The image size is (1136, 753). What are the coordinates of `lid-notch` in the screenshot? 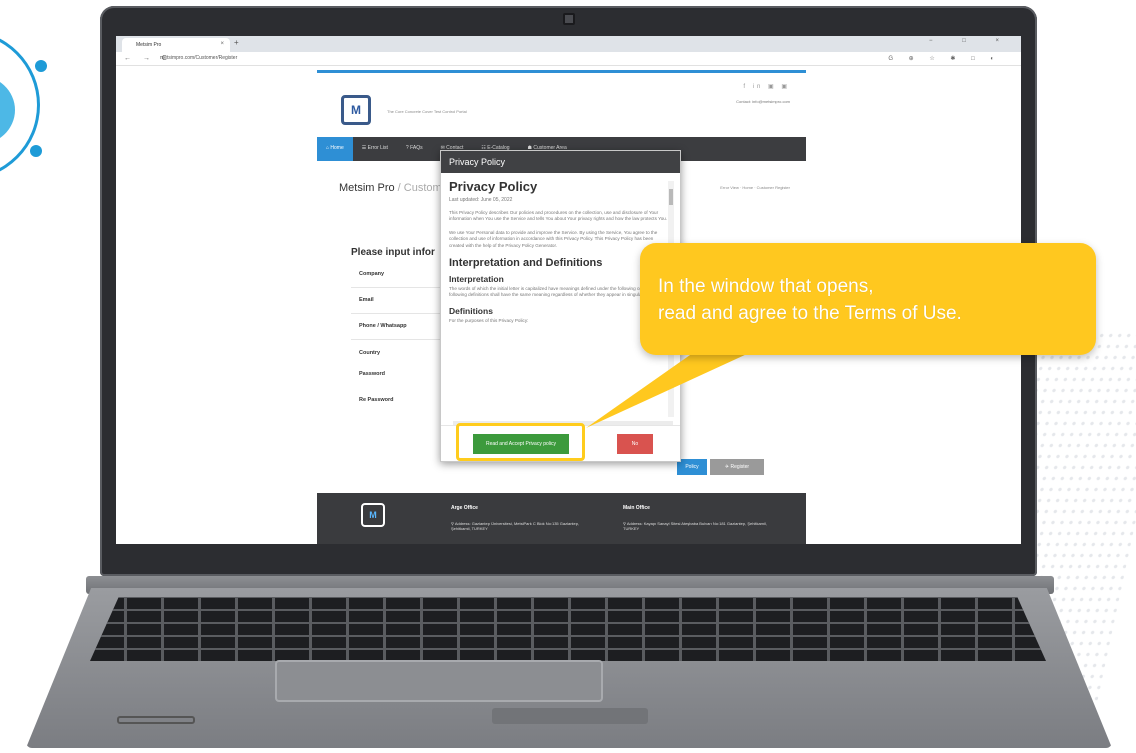 It's located at (570, 716).